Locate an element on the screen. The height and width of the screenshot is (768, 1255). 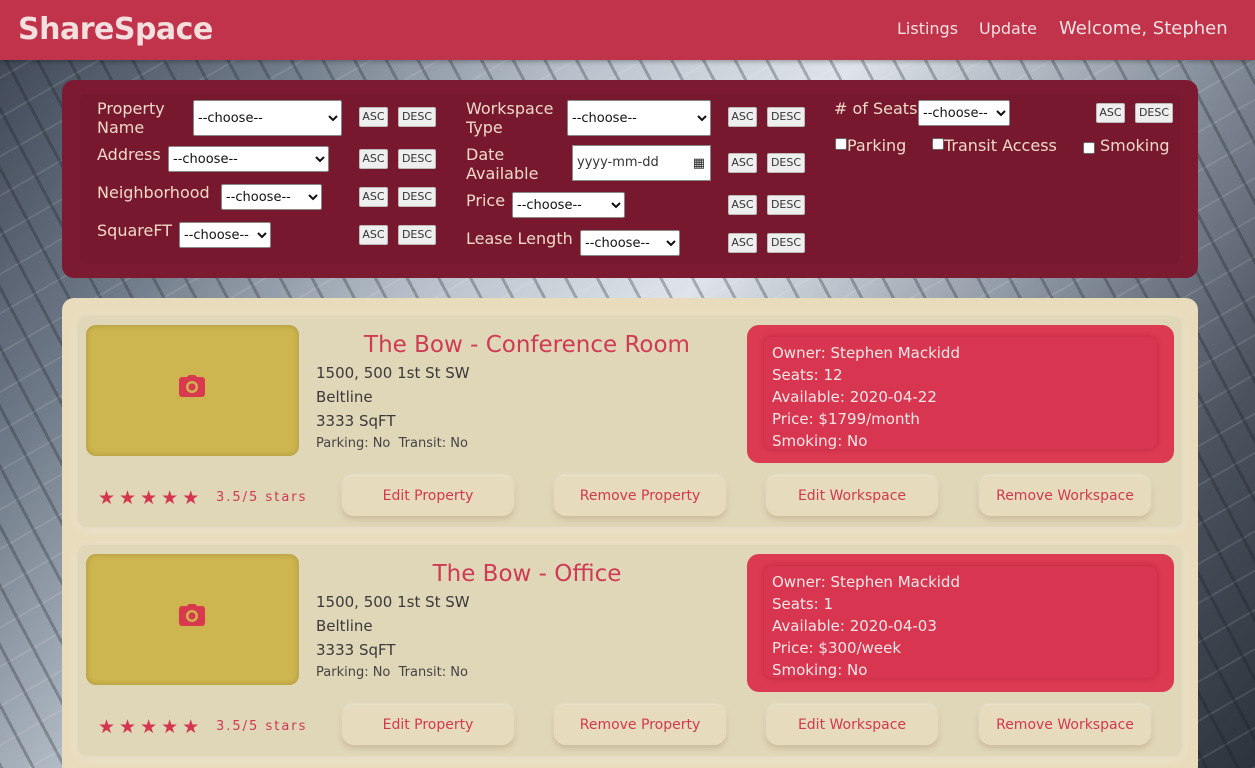
property-name-asc-button: ASC is located at coordinates (373, 117).